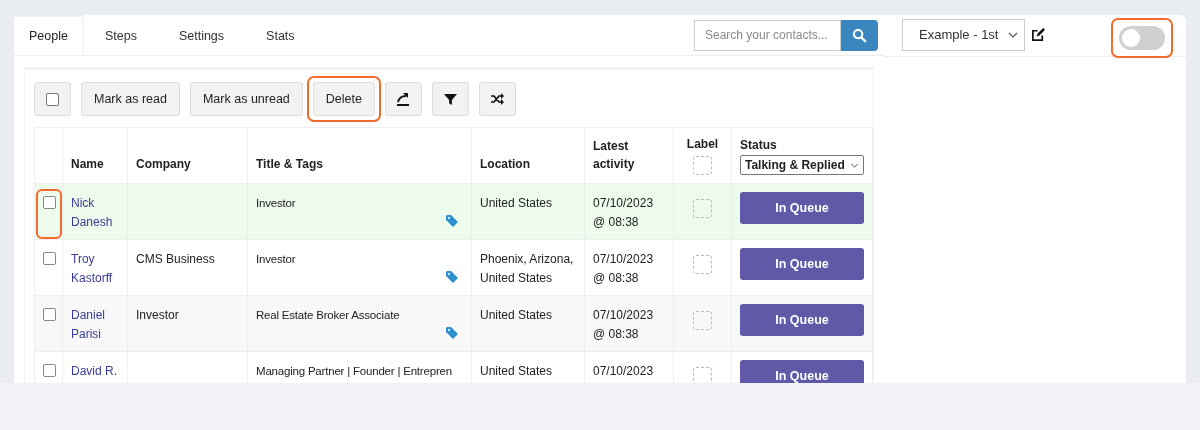 This screenshot has height=430, width=1200. What do you see at coordinates (343, 99) in the screenshot?
I see `toolbar-button: Delete` at bounding box center [343, 99].